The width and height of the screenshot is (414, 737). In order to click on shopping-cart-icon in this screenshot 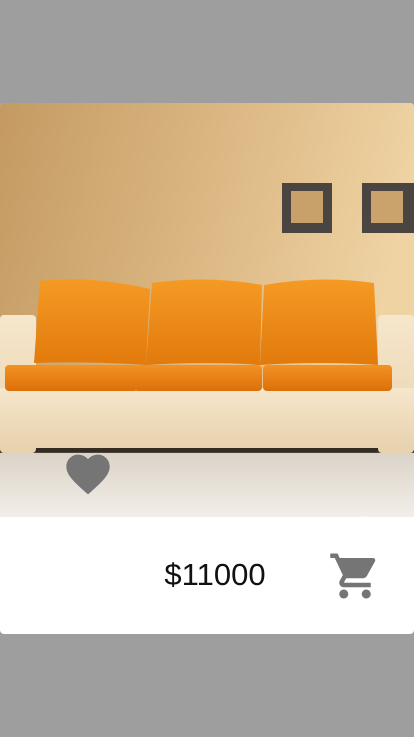, I will do `click(353, 576)`.